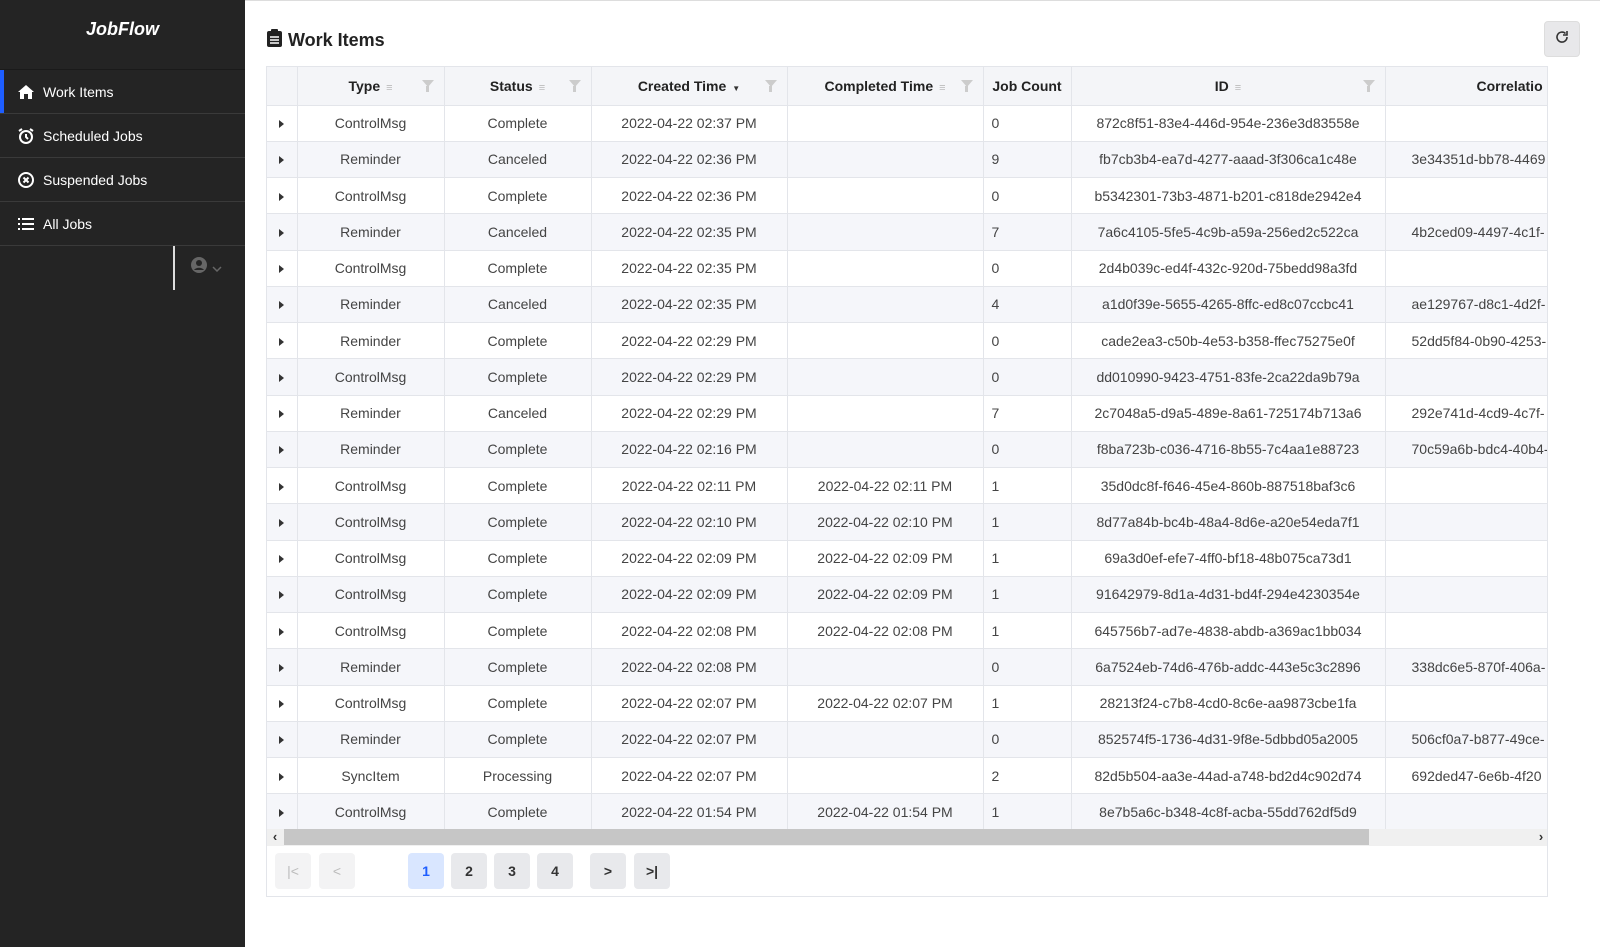 The height and width of the screenshot is (947, 1600). Describe the element at coordinates (1228, 86) in the screenshot. I see `column-header-id: ID ≡` at that location.